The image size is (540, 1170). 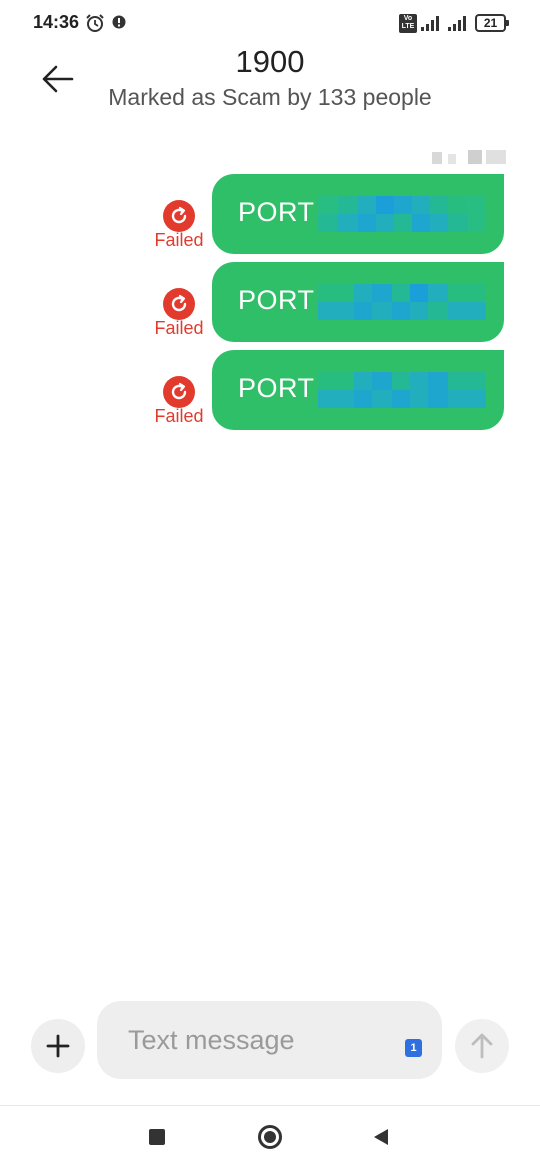 What do you see at coordinates (270, 23) in the screenshot?
I see `status-bar: 14:36 Vo LTE 21` at bounding box center [270, 23].